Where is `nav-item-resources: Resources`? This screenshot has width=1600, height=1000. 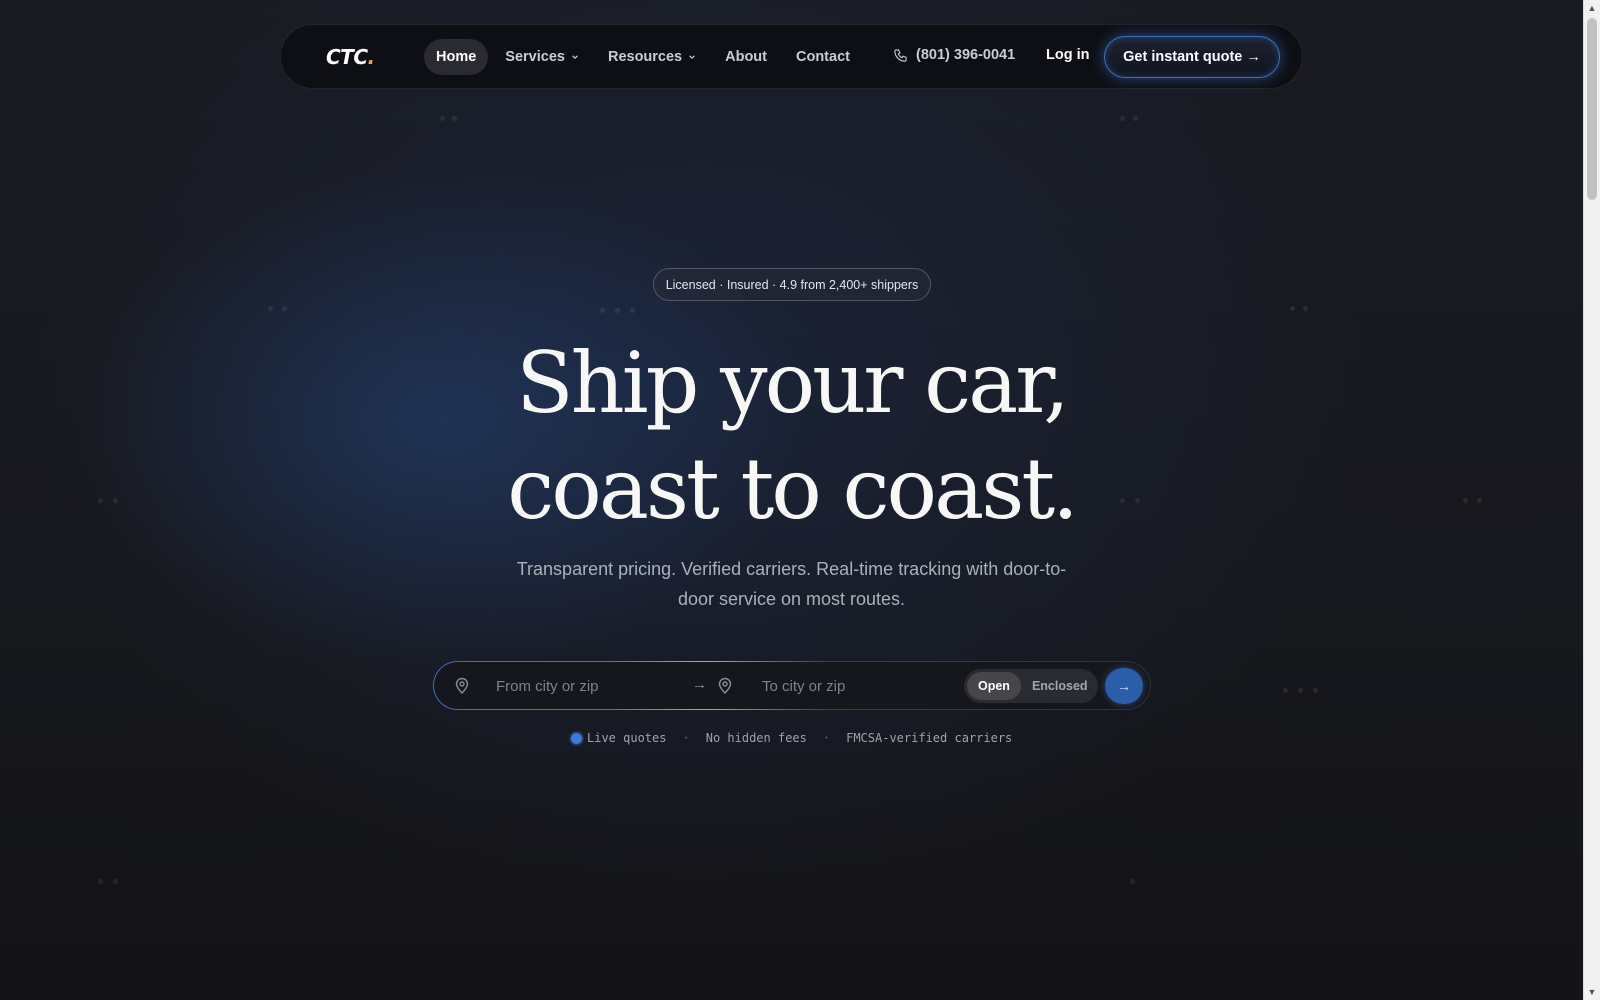
nav-item-resources: Resources is located at coordinates (652, 57).